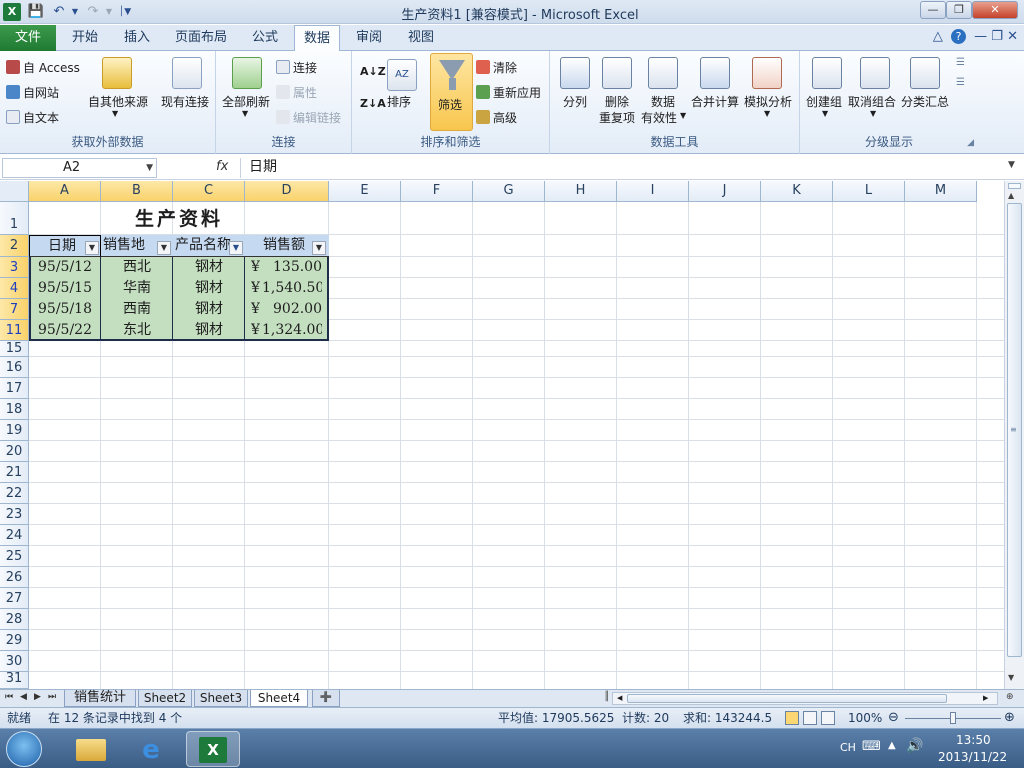  I want to click on scroll-up-icon: ▲, so click(1011, 195).